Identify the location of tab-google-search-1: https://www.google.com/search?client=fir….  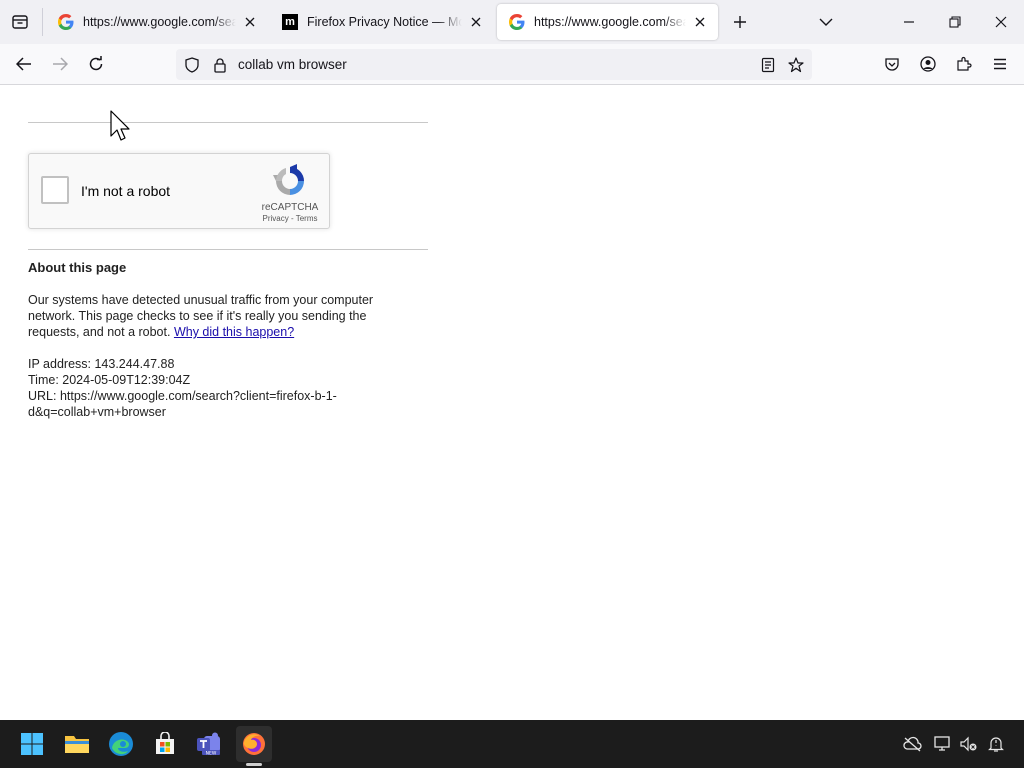
(157, 22).